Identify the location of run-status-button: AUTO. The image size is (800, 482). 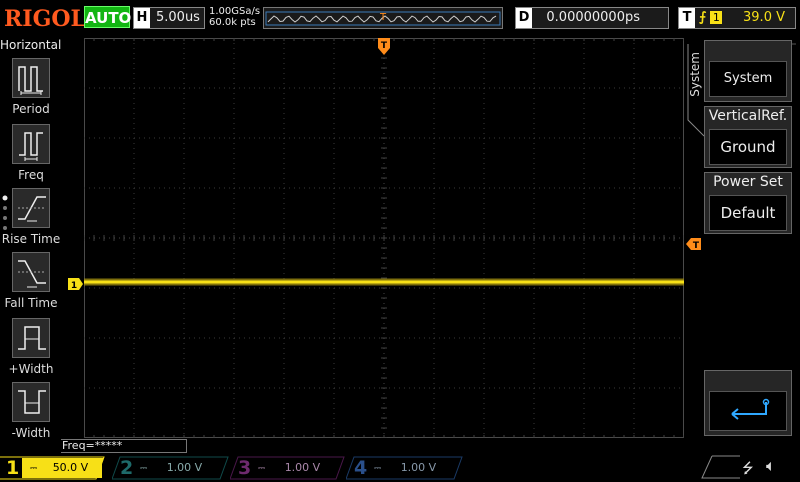
(107, 17).